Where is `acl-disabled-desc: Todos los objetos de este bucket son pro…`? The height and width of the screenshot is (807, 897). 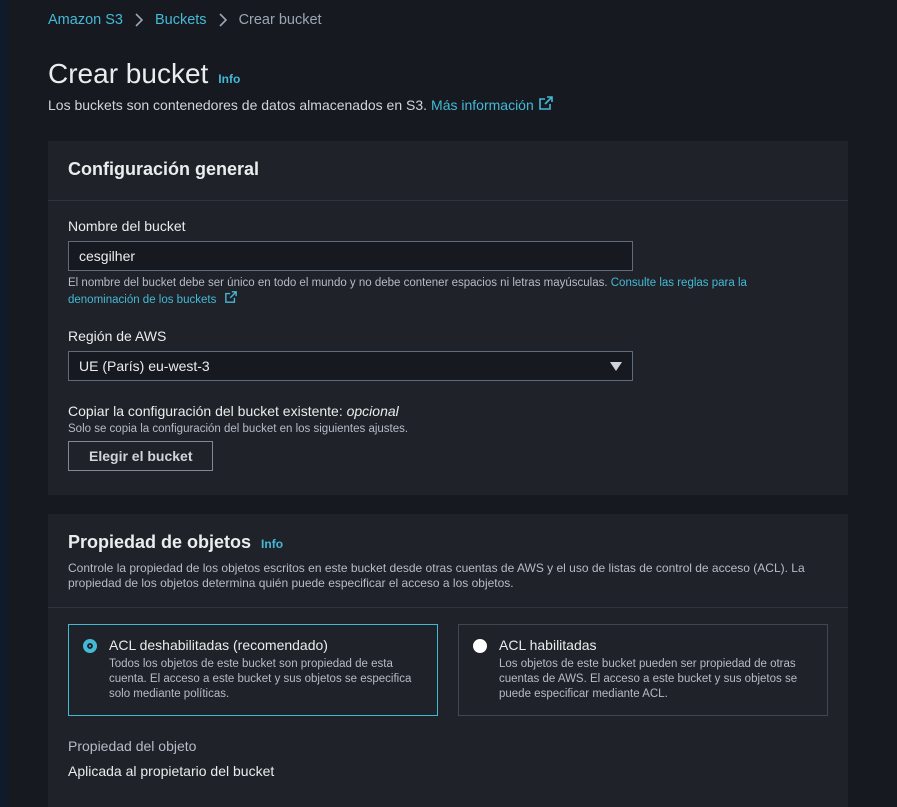
acl-disabled-desc: Todos los objetos de este bucket son pro… is located at coordinates (260, 679).